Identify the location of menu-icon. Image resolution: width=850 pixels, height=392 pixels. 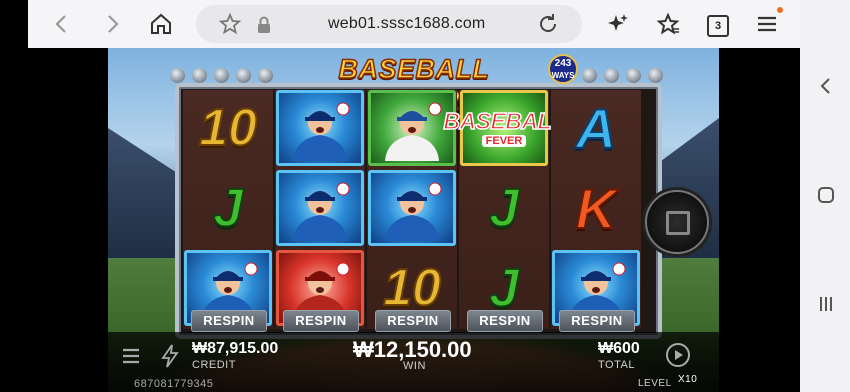
(767, 24).